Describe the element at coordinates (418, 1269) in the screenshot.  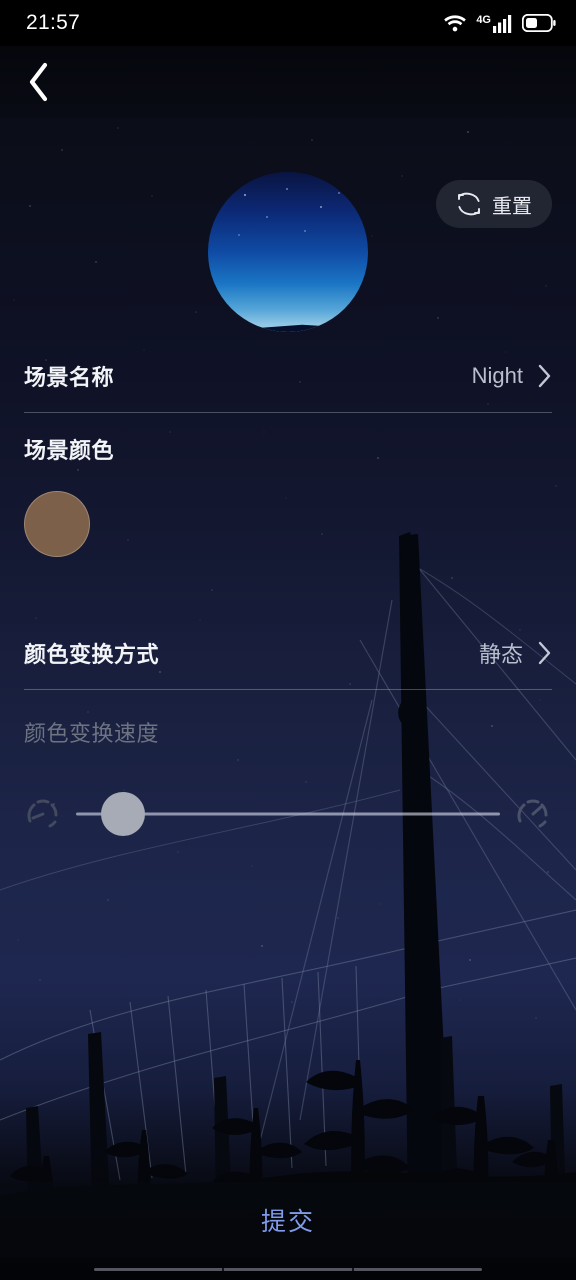
I see `nav-bar-segment-recents` at that location.